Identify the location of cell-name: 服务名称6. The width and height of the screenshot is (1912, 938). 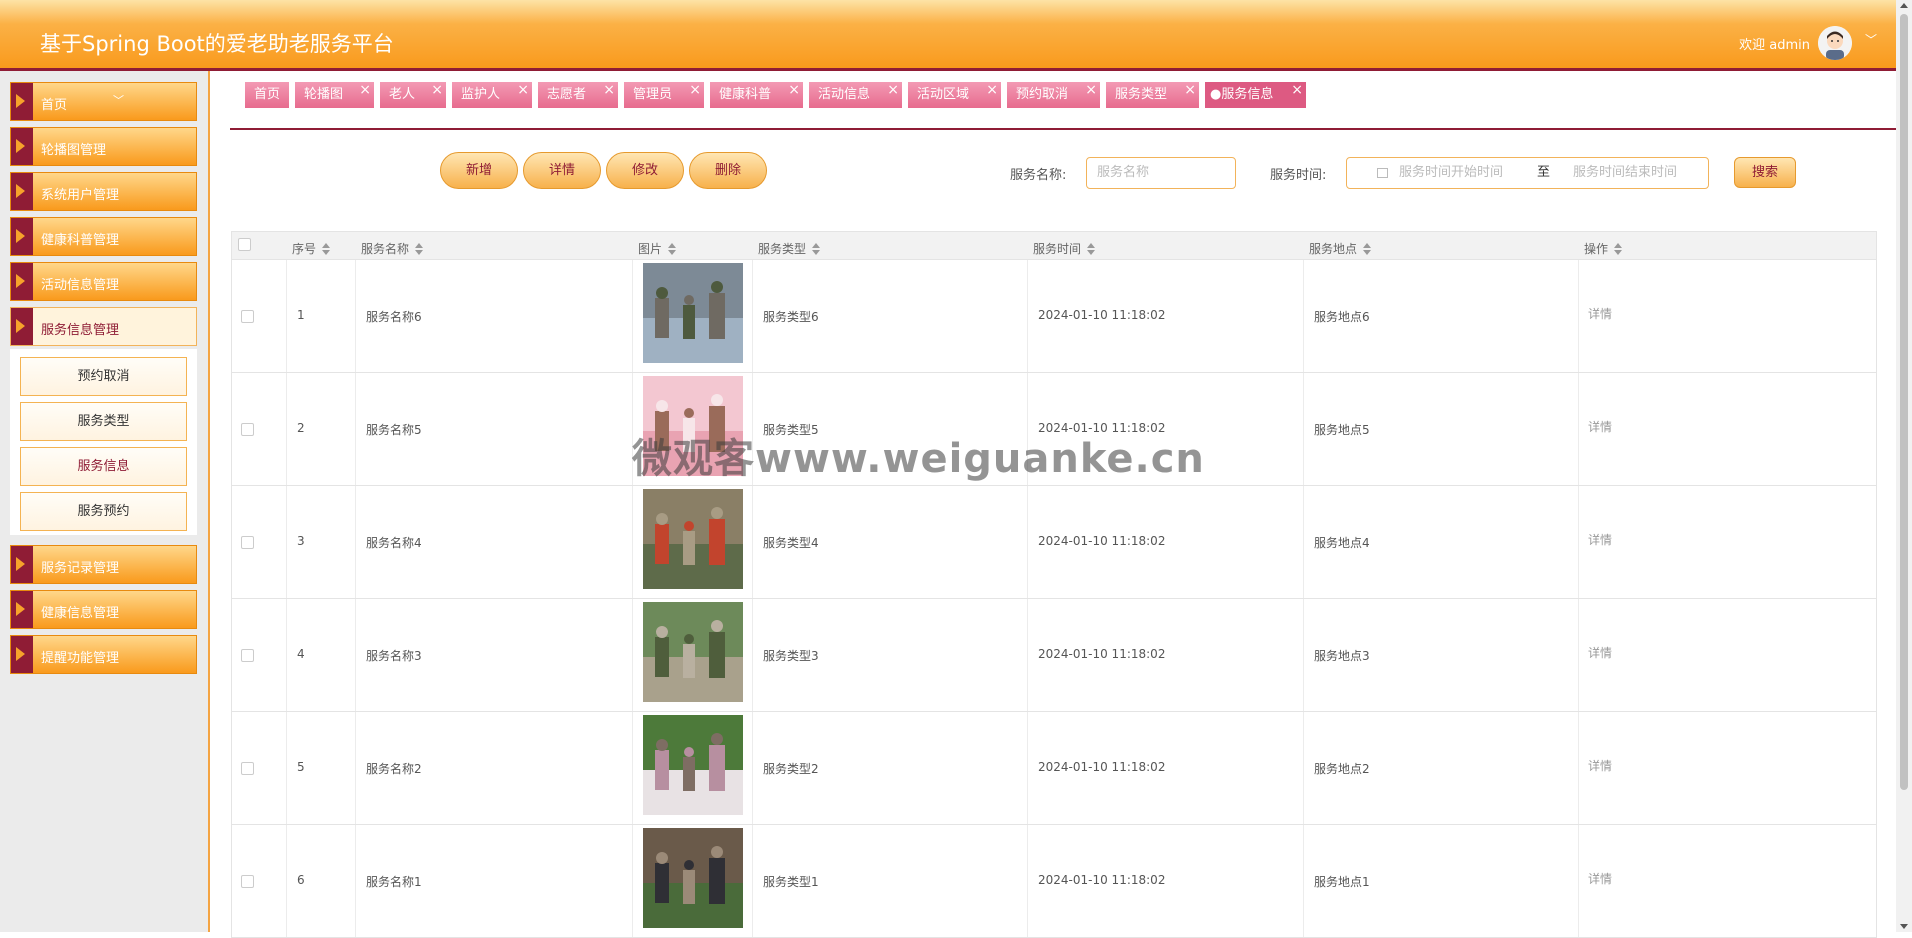
(394, 317).